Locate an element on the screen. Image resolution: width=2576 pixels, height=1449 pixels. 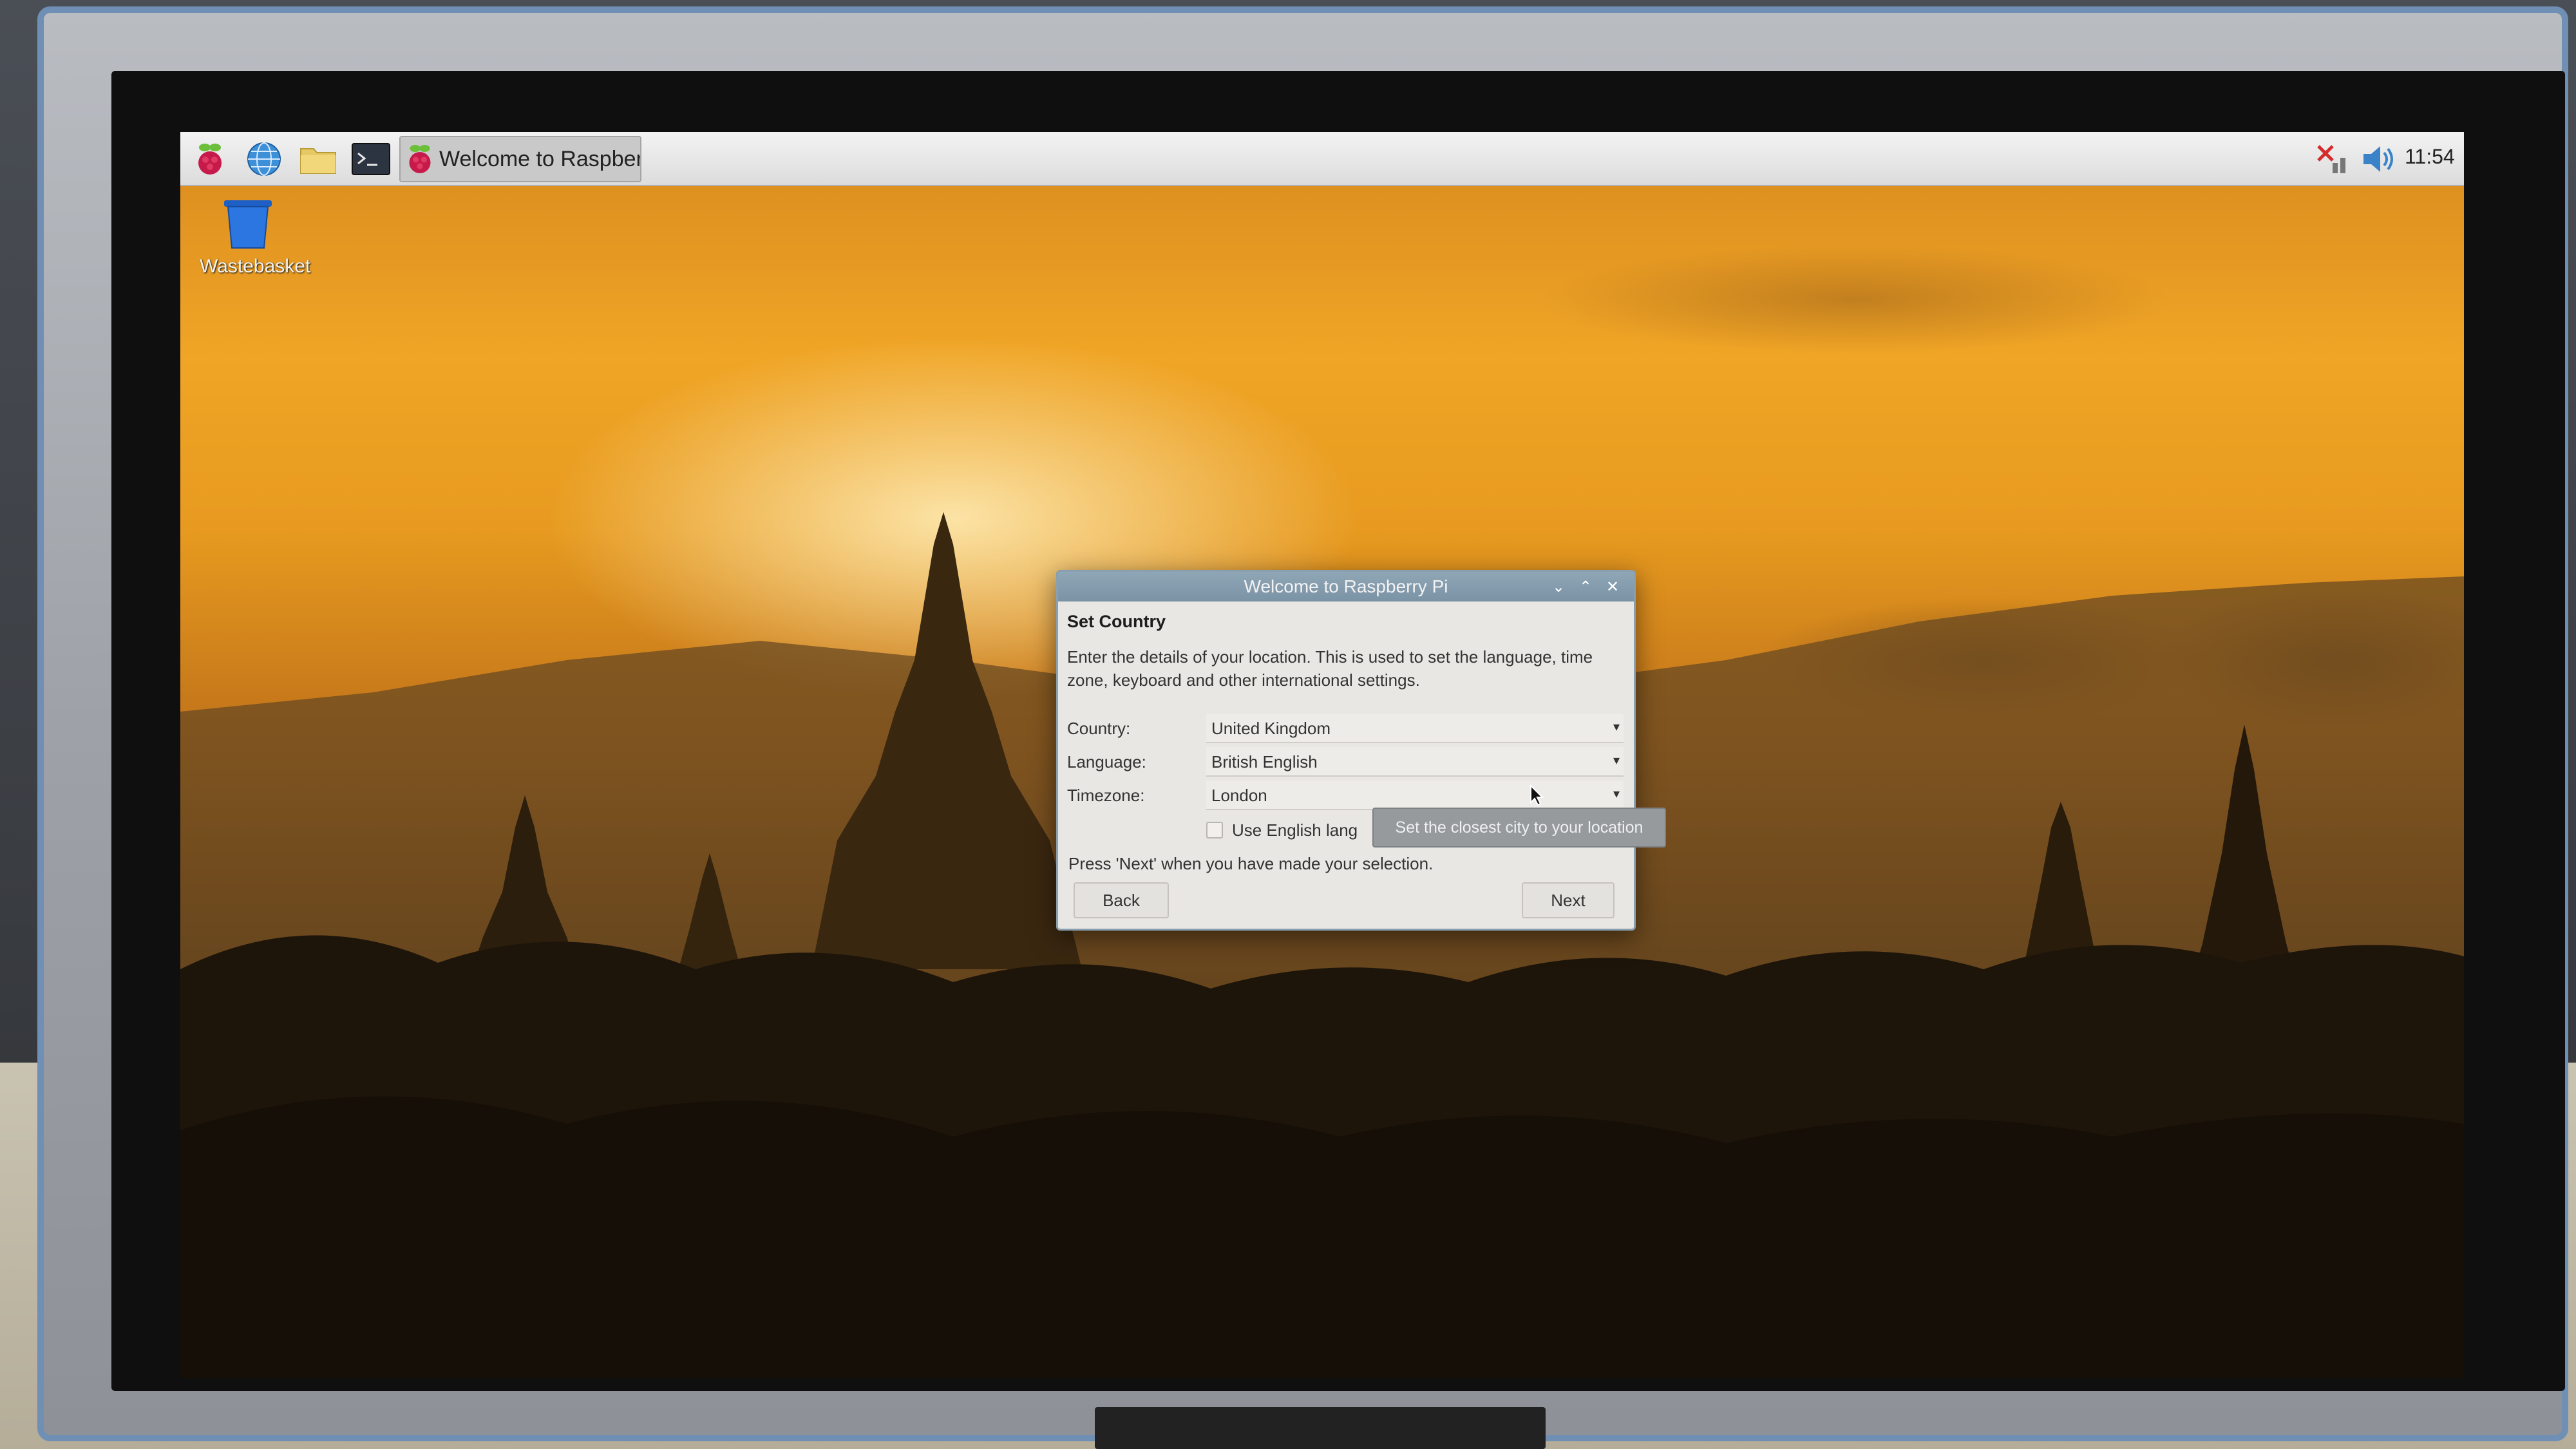
language-value: British English is located at coordinates (1264, 762).